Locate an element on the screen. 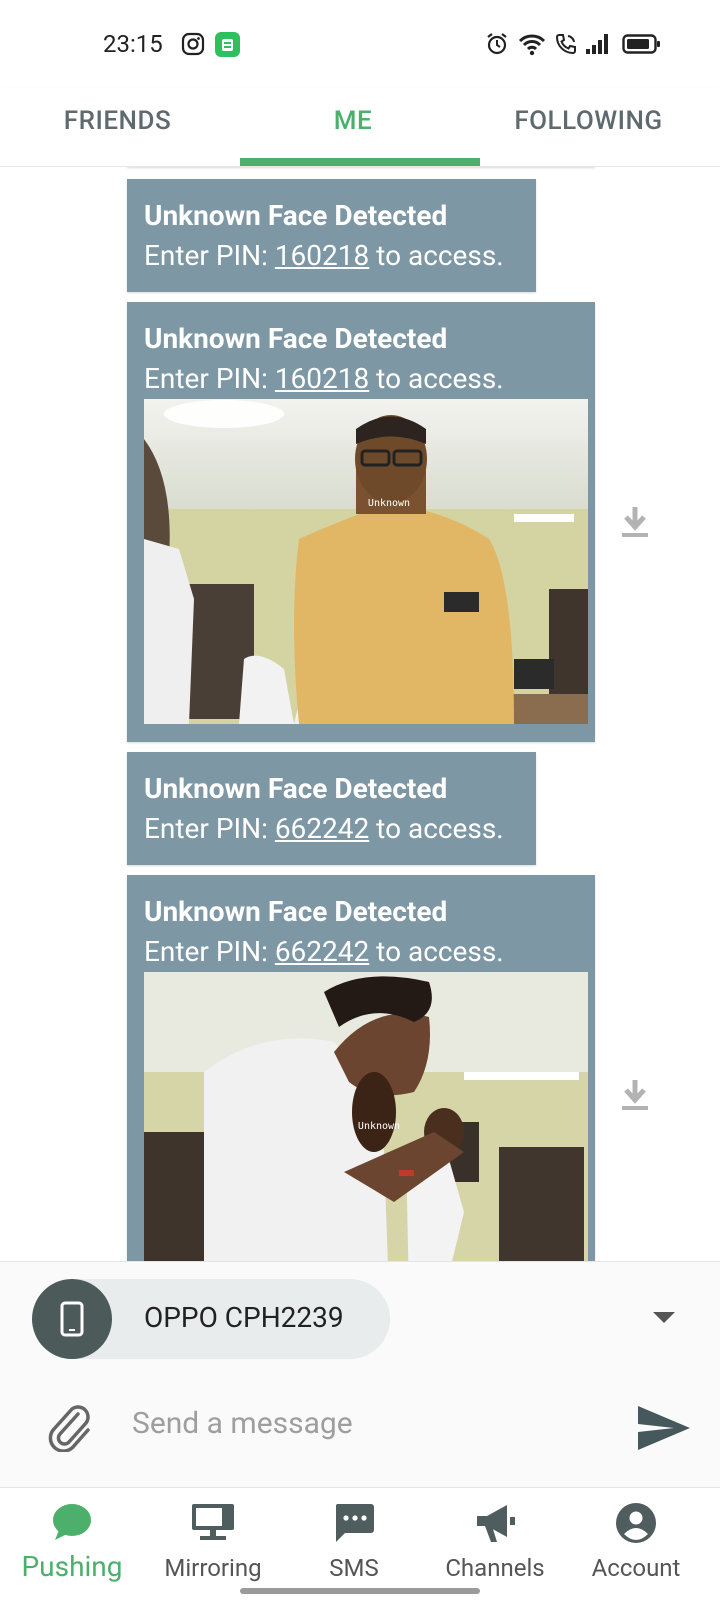 This screenshot has width=720, height=1601. smartphone-icon is located at coordinates (72, 1319).